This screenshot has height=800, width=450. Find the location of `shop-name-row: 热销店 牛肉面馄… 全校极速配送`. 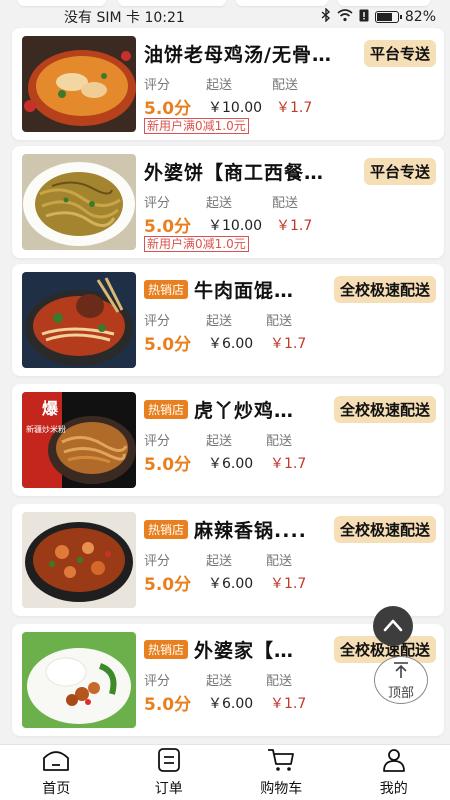

shop-name-row: 热销店 牛肉面馄… 全校极速配送 is located at coordinates (290, 289).